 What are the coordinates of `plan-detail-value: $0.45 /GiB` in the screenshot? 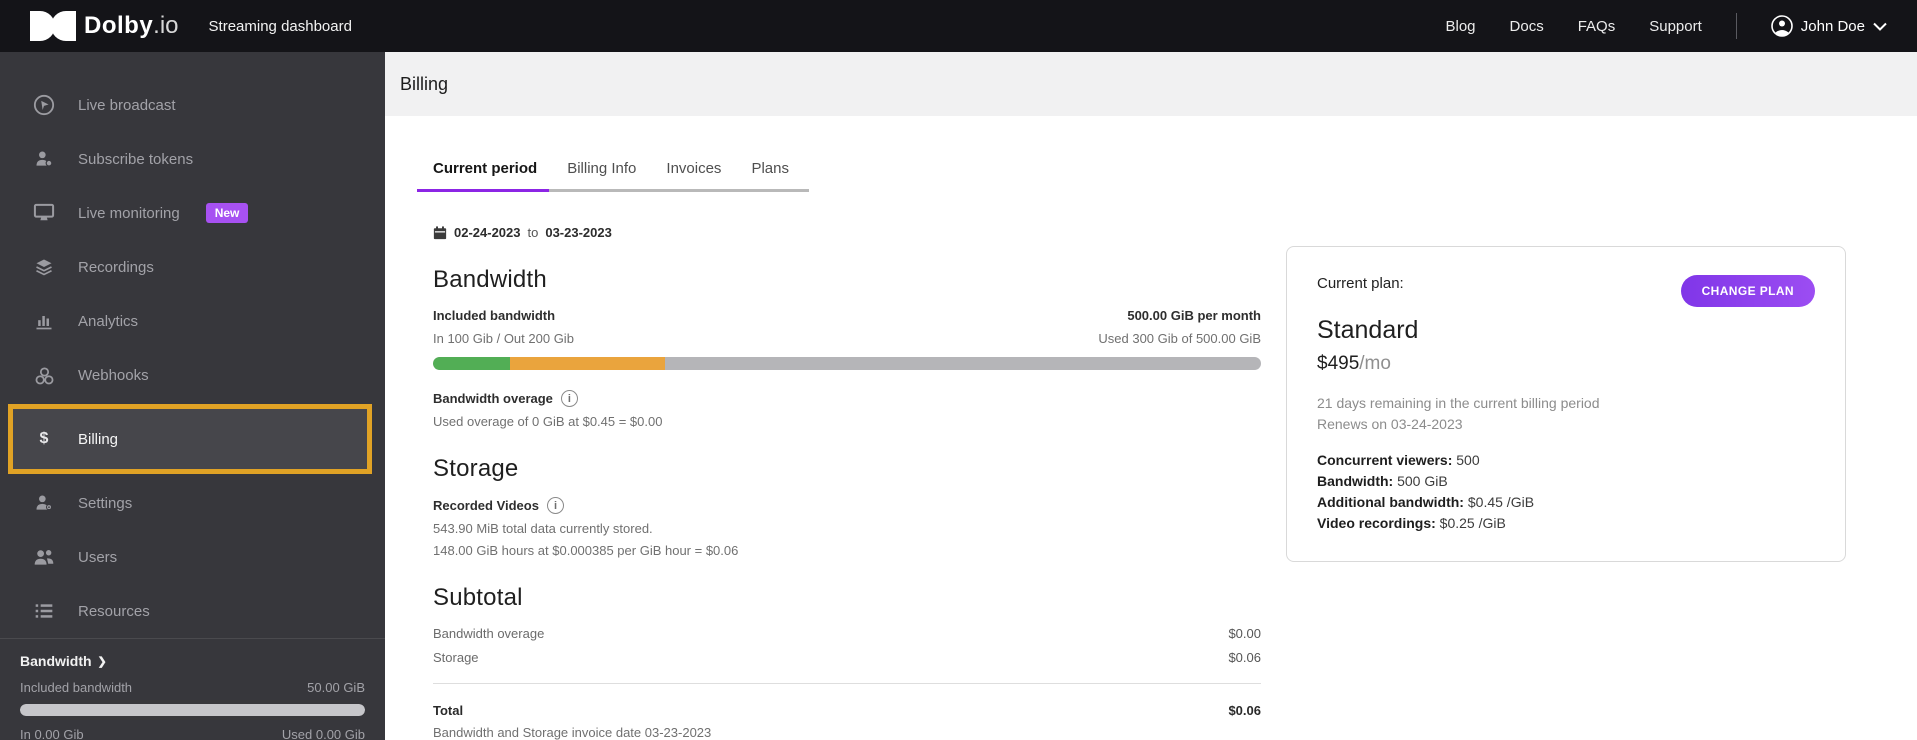 It's located at (1501, 502).